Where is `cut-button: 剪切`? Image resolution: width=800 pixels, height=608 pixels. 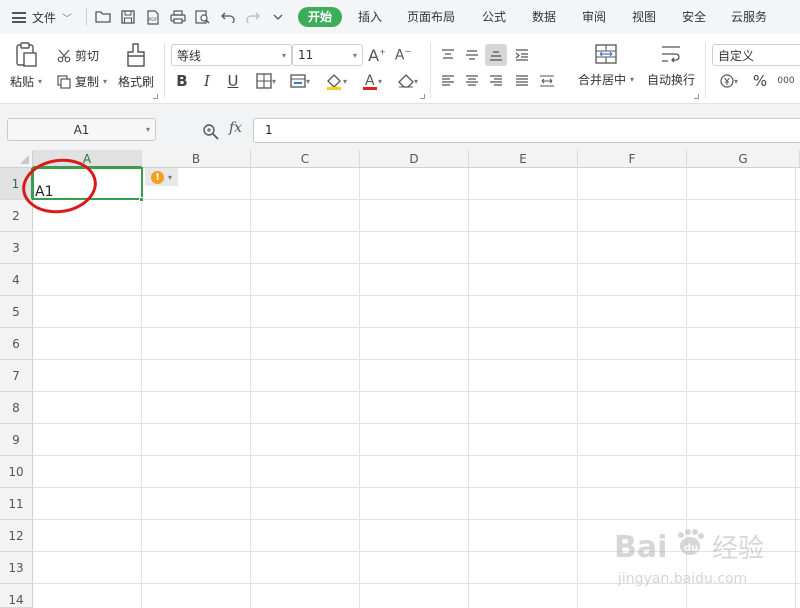
cut-button: 剪切 is located at coordinates (78, 55).